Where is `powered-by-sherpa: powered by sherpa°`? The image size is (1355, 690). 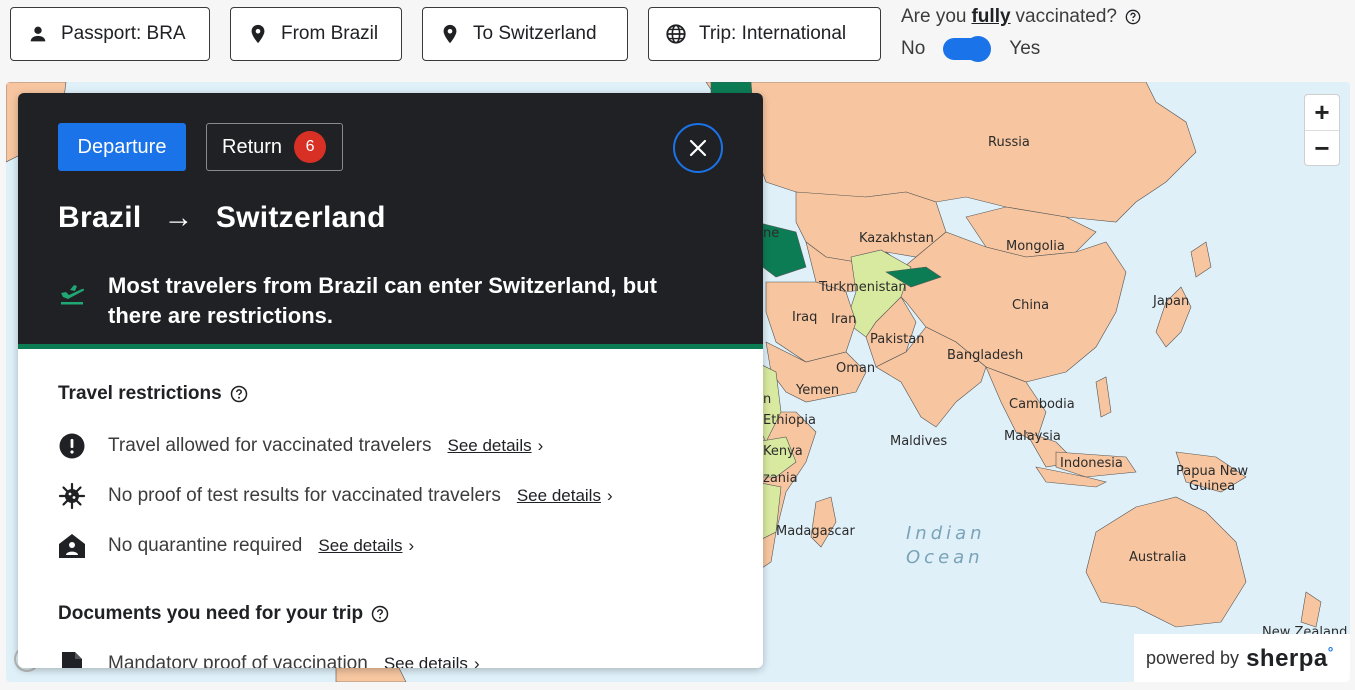
powered-by-sherpa: powered by sherpa° is located at coordinates (1242, 658).